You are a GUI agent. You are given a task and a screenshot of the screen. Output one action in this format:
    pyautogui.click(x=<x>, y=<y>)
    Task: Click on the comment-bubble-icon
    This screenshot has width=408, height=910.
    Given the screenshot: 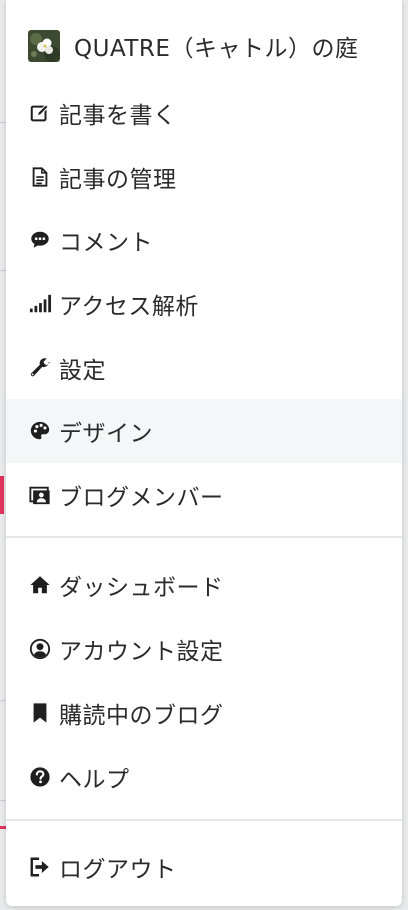 What is the action you would take?
    pyautogui.click(x=40, y=240)
    